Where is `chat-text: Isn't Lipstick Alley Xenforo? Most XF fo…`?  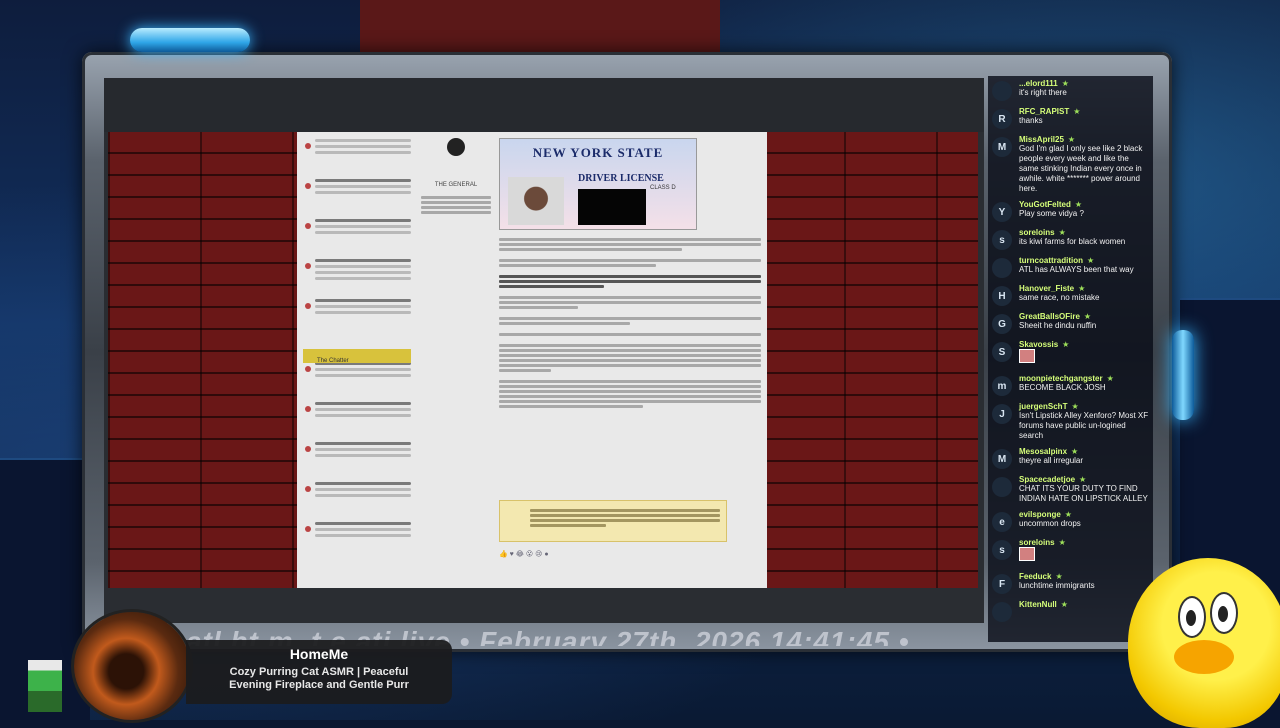
chat-text: Isn't Lipstick Alley Xenforo? Most XF fo… is located at coordinates (1084, 425).